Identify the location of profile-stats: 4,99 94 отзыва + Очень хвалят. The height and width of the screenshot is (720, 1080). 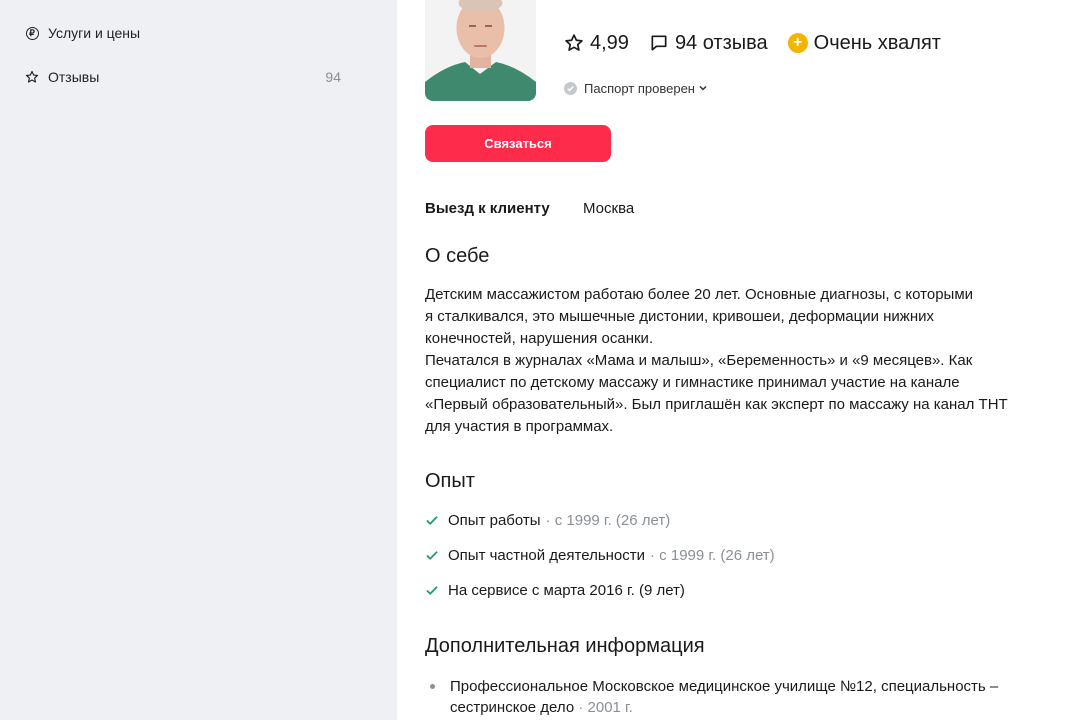
(762, 43).